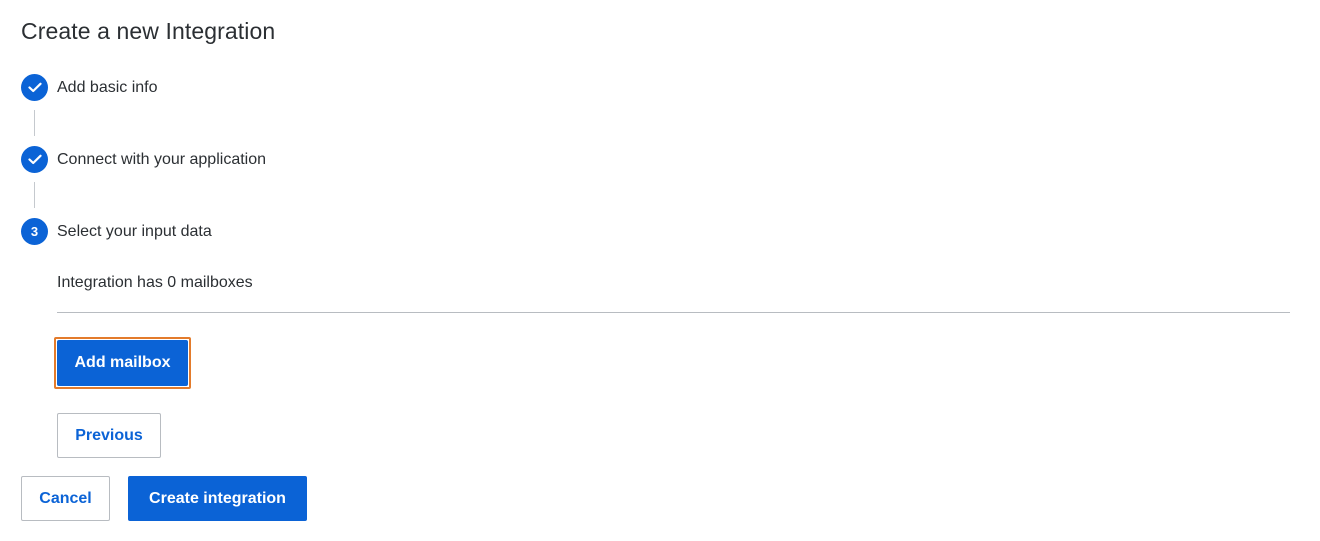  I want to click on create-integration-button: Create integration, so click(217, 498).